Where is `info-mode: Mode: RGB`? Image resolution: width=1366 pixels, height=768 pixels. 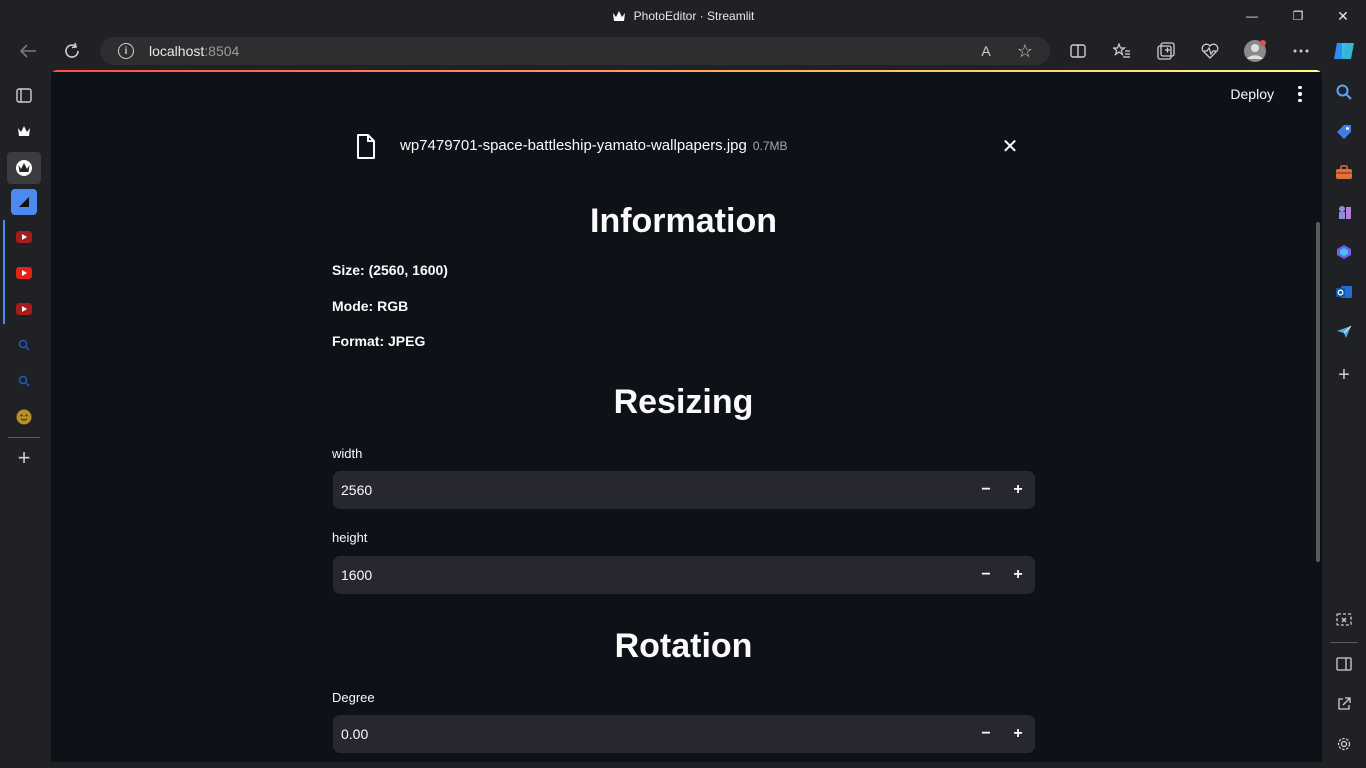
info-mode: Mode: RGB is located at coordinates (370, 306).